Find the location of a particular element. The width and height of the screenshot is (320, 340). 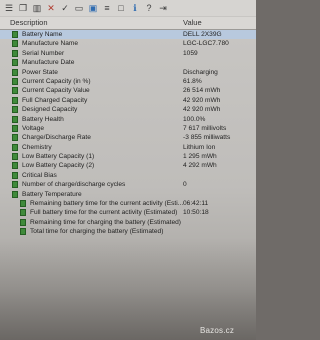

table-row: Manufacture Name LGC-LGC7.780 is located at coordinates (128, 43).